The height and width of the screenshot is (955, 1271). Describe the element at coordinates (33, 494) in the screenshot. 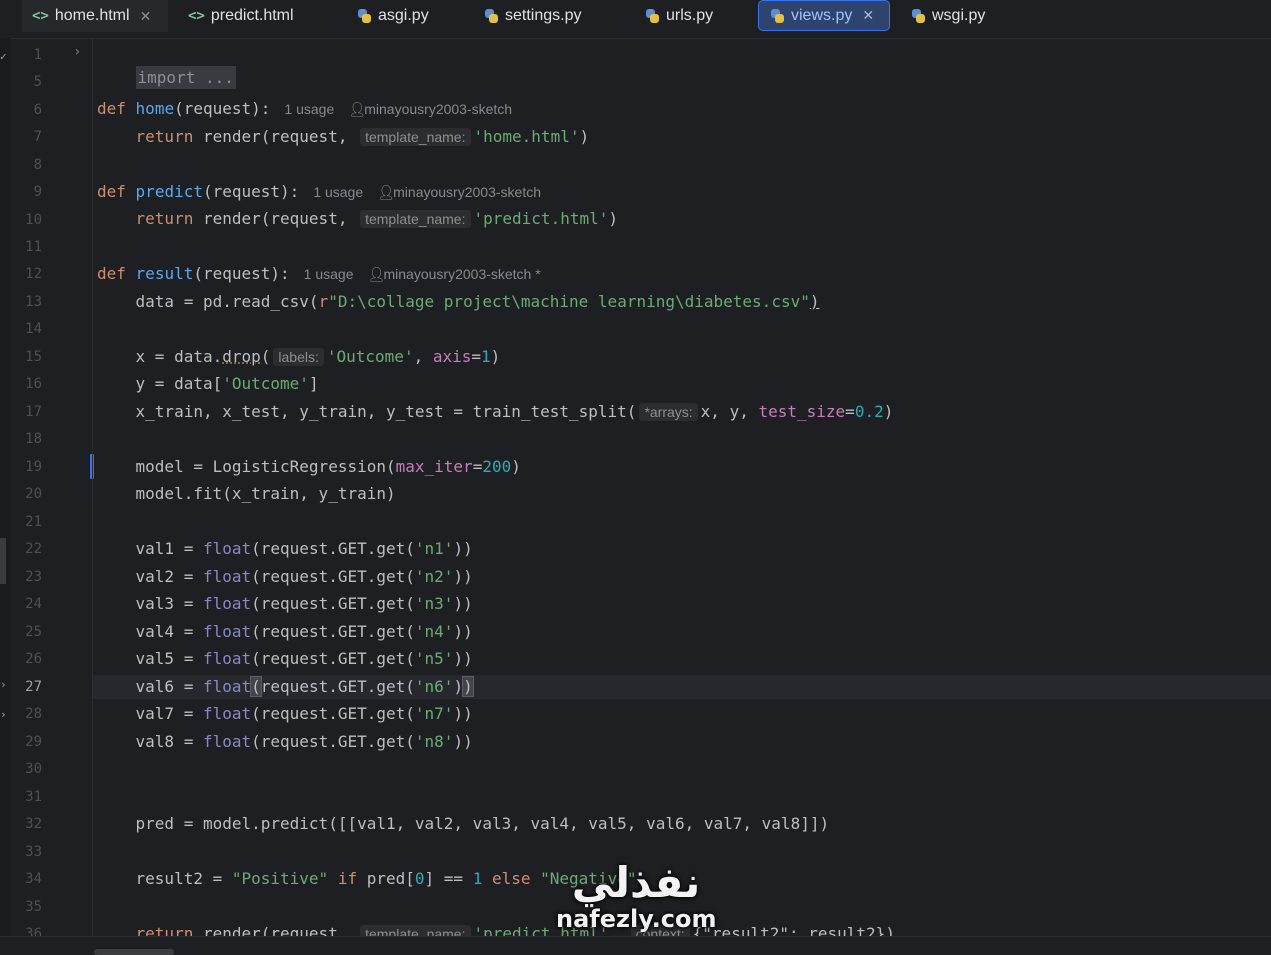

I see `line-number: 20` at that location.